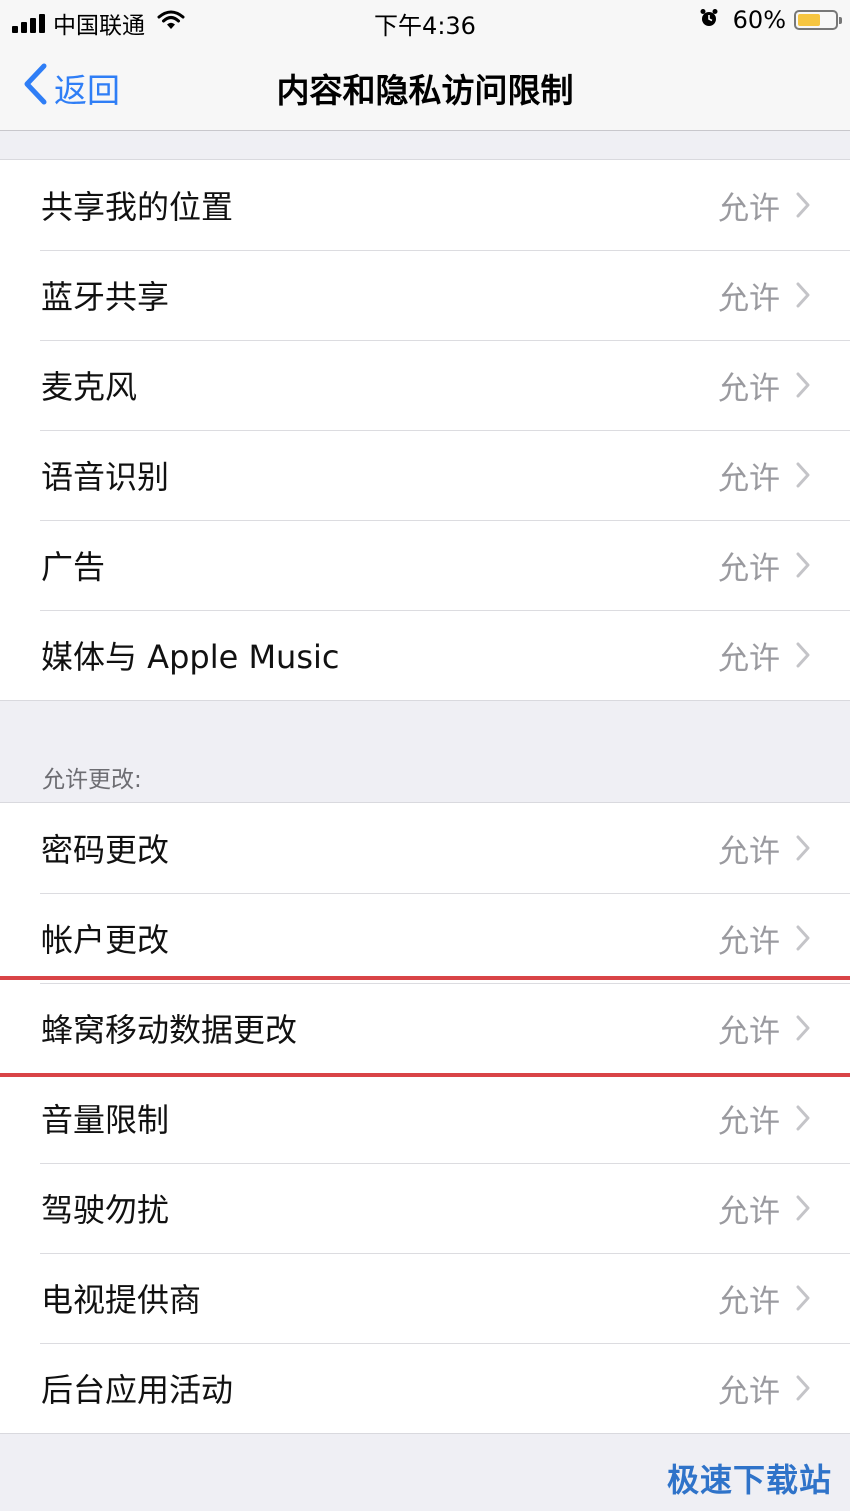 This screenshot has width=850, height=1511. I want to click on page-title: 内容和隐私访问限制, so click(425, 90).